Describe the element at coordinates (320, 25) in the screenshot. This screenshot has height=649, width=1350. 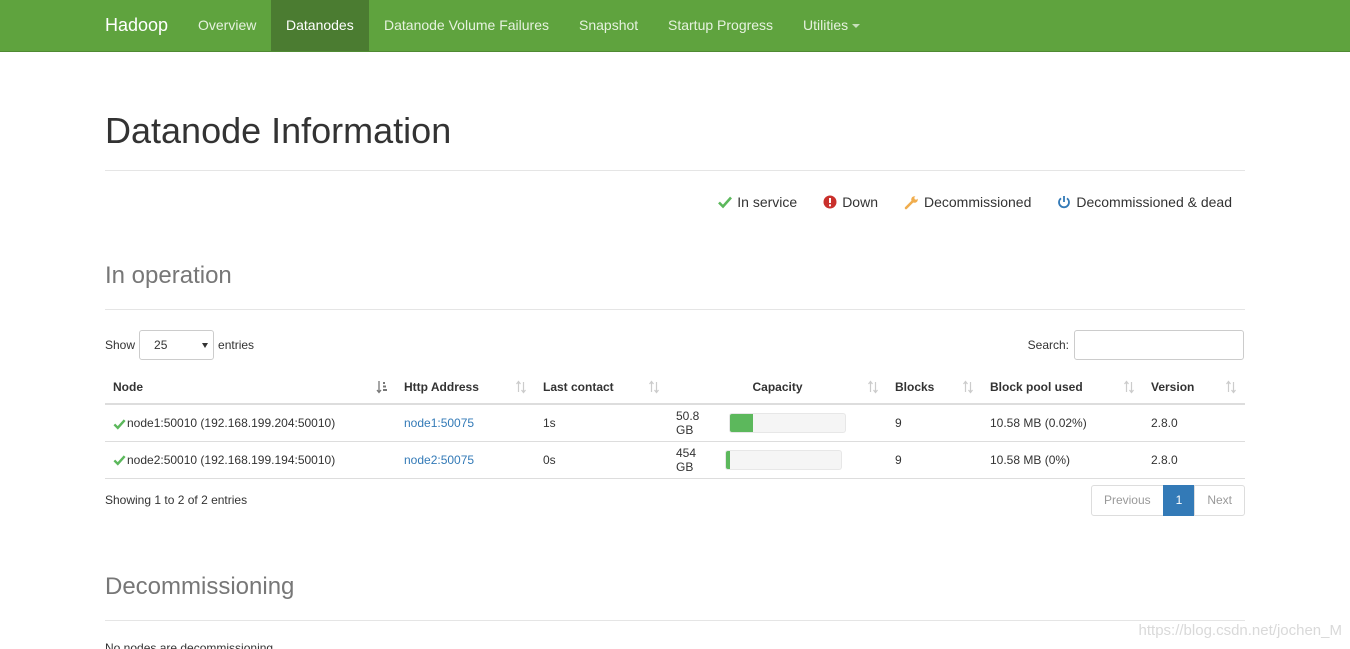
I see `nav-datanodes: Datanodes` at that location.